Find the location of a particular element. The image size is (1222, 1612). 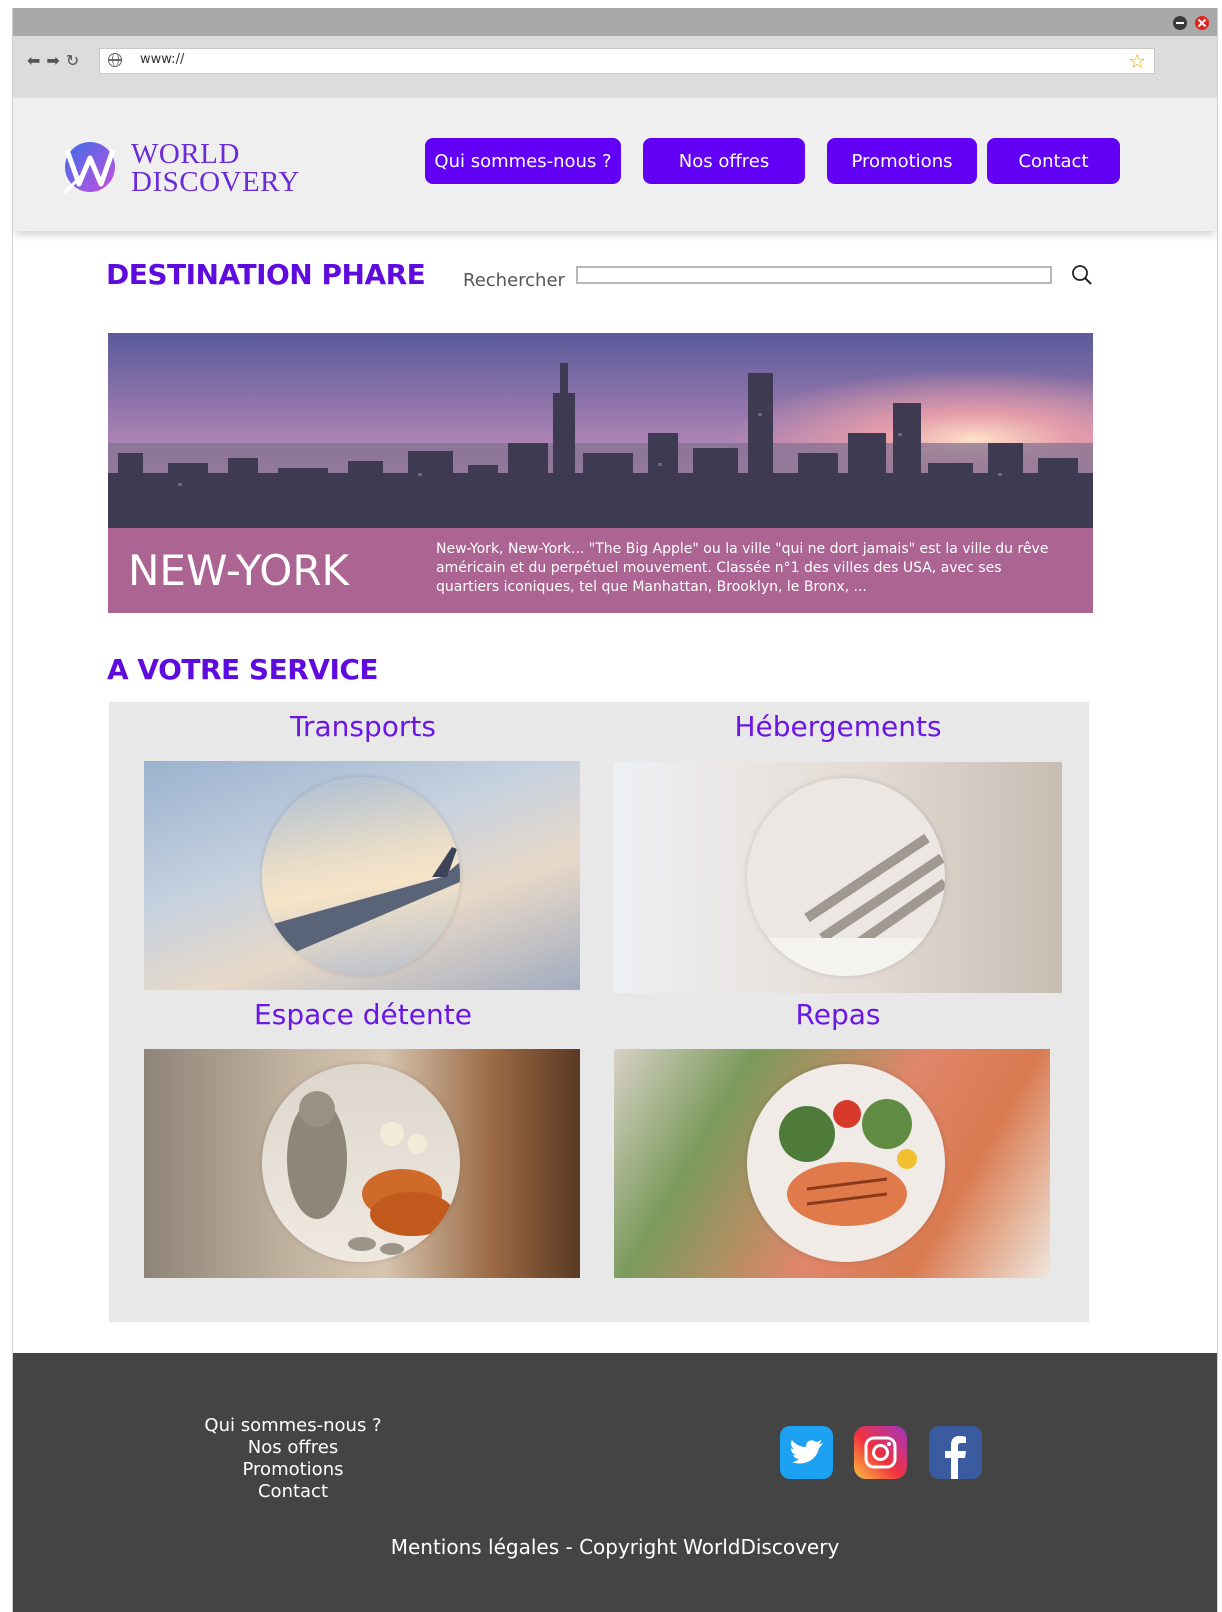

logo-mark-icon is located at coordinates (89, 168).